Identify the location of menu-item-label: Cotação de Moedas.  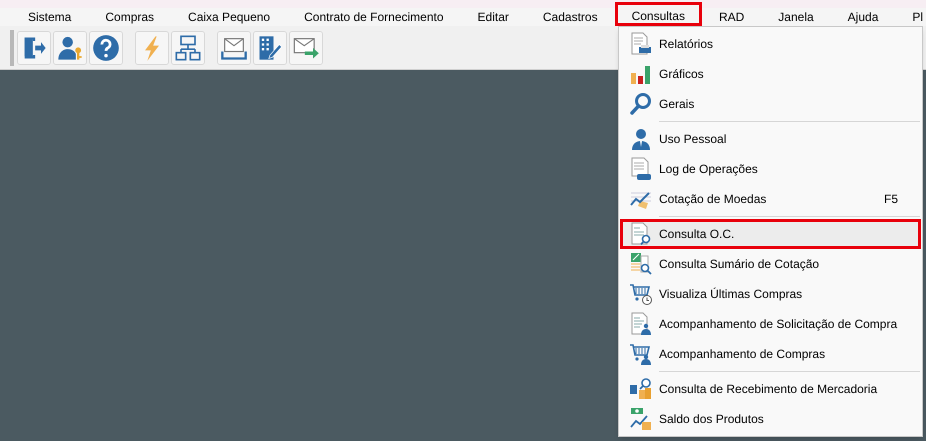
(713, 199).